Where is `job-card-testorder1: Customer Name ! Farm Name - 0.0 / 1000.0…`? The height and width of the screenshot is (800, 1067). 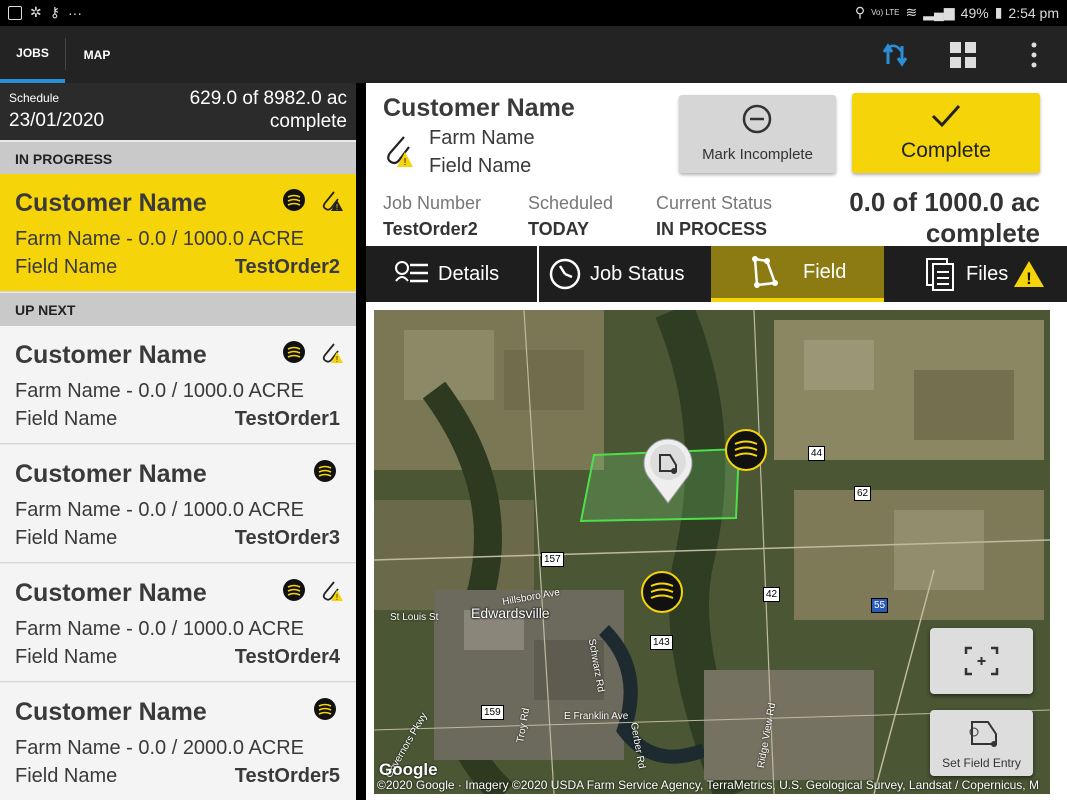
job-card-testorder1: Customer Name ! Farm Name - 0.0 / 1000.0… is located at coordinates (178, 385).